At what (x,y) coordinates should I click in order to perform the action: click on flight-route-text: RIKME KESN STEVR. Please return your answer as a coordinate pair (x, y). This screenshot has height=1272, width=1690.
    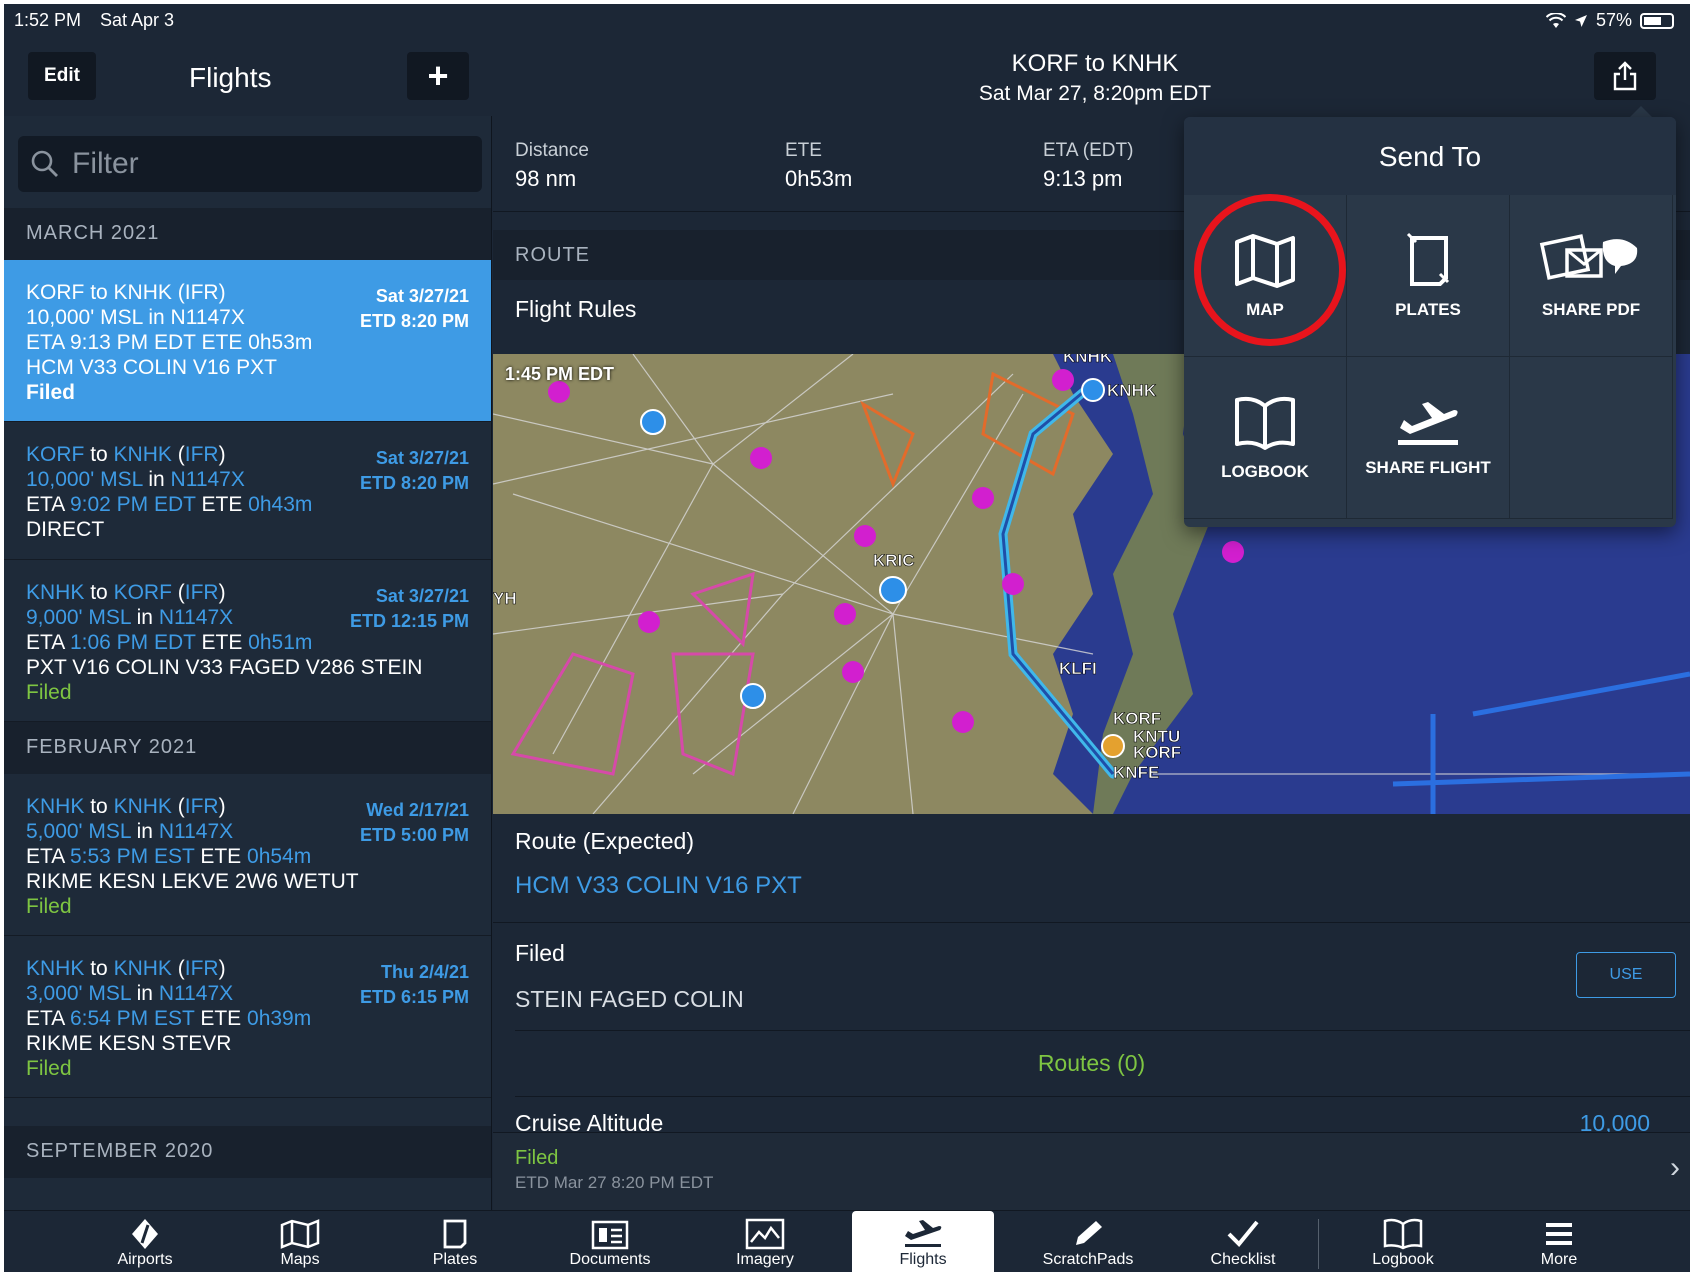
    Looking at the image, I should click on (129, 1043).